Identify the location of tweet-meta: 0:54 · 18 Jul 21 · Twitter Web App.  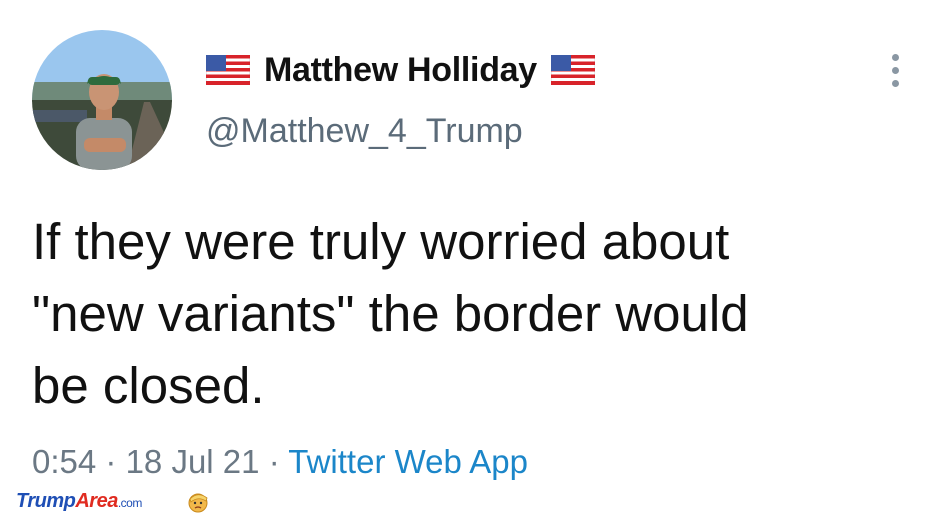
(280, 462).